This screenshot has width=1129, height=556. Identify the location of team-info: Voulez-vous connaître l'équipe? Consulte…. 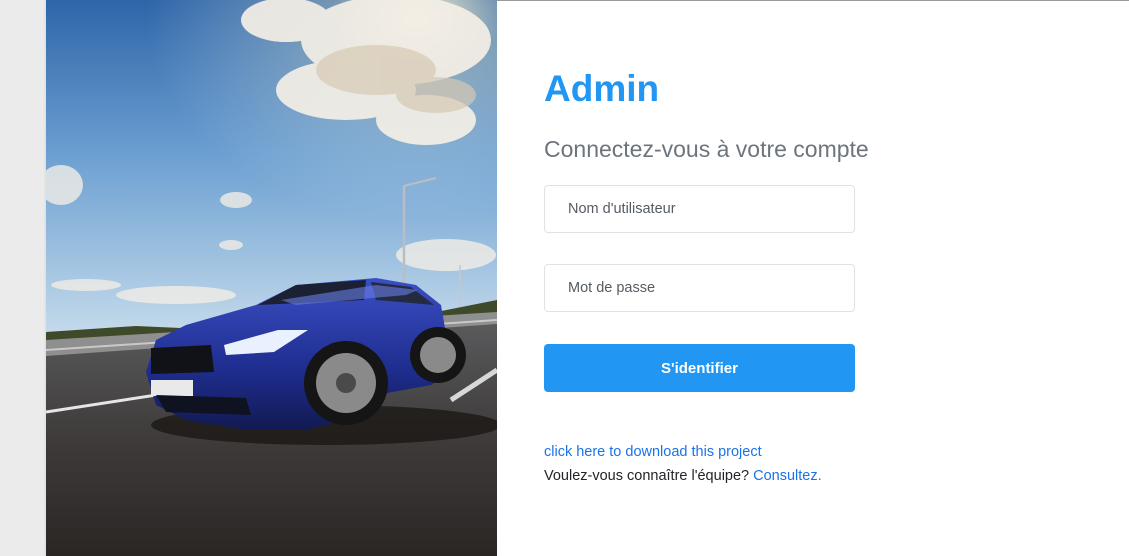
(683, 476).